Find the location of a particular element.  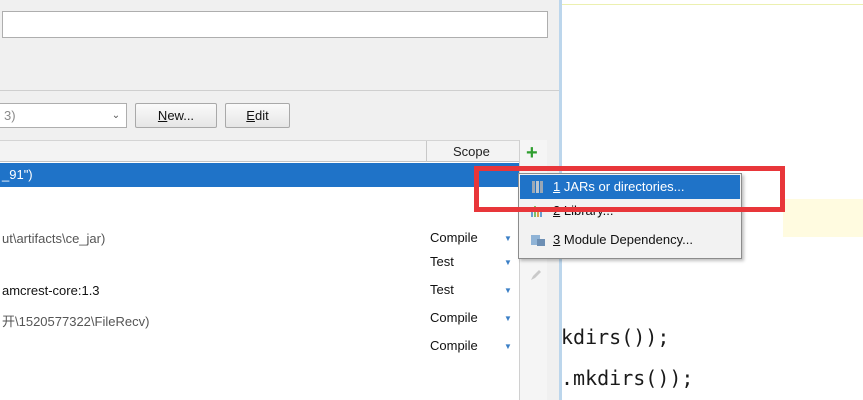

code-line: .mkdirs()); is located at coordinates (627, 378).